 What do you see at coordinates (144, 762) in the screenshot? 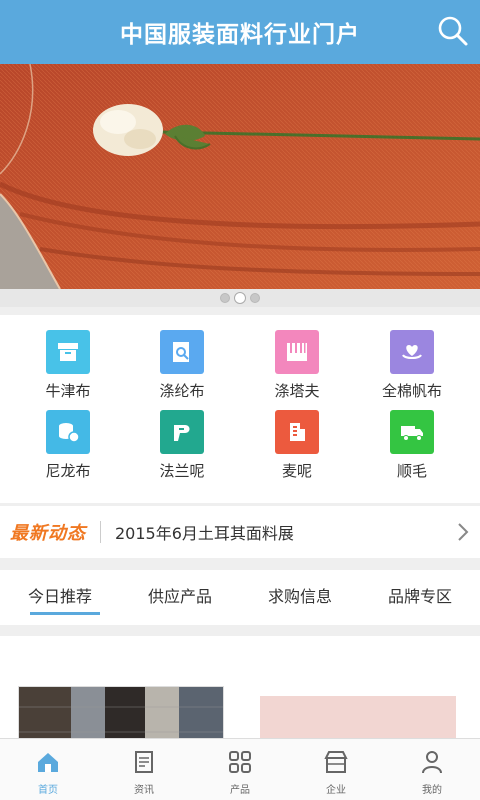
I see `news-icon` at bounding box center [144, 762].